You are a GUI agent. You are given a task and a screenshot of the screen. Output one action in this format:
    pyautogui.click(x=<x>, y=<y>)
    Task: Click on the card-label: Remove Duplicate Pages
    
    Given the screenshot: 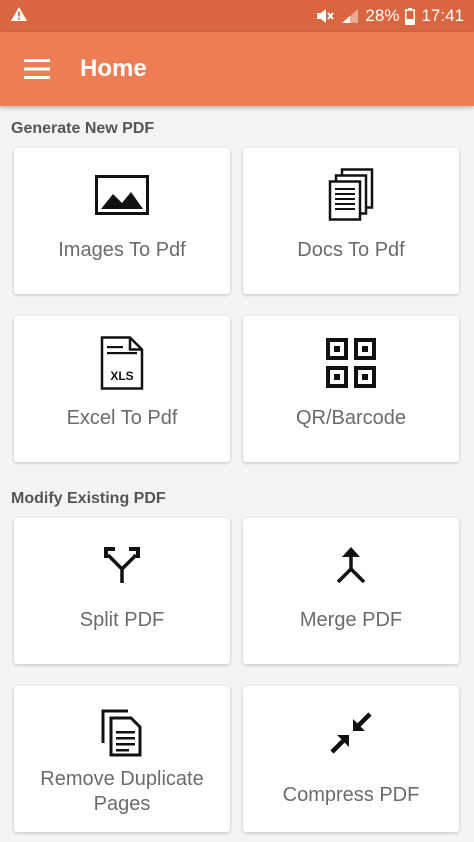 What is the action you would take?
    pyautogui.click(x=122, y=791)
    